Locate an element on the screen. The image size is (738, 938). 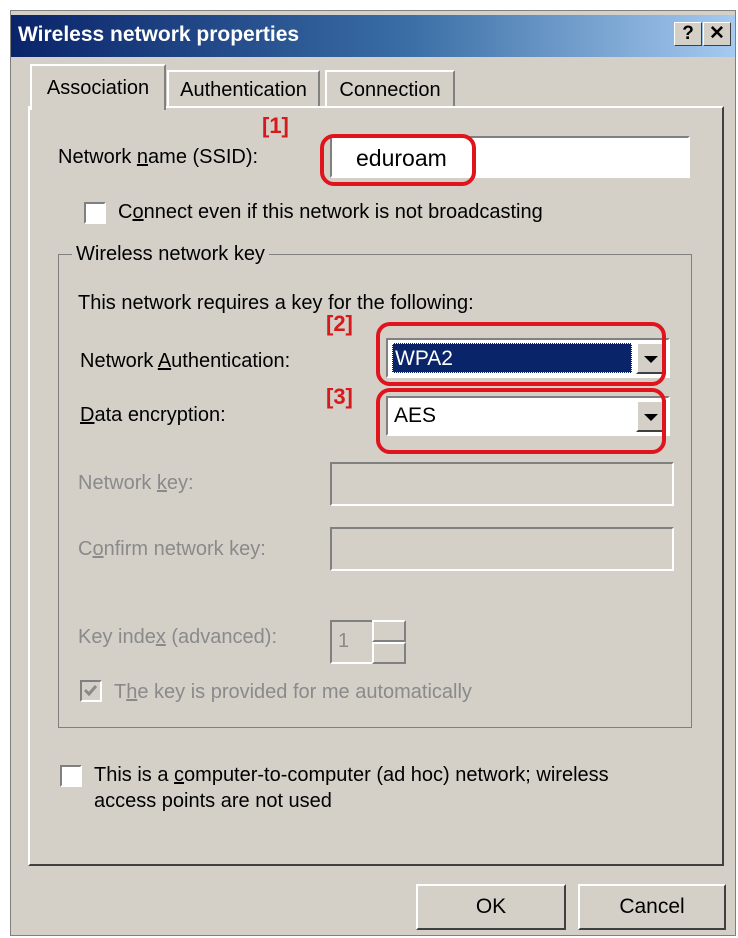
ok-button: OK is located at coordinates (491, 907).